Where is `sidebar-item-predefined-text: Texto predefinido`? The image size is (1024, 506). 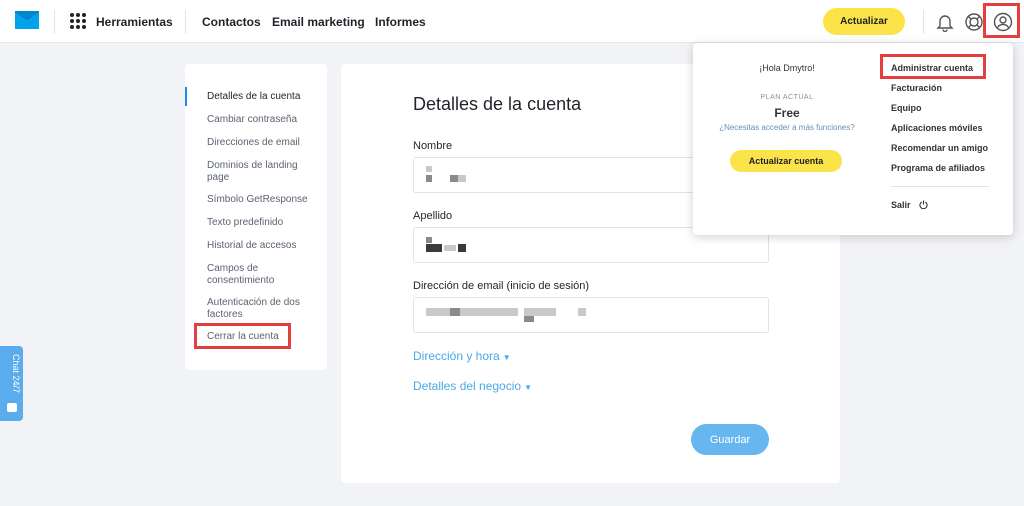 sidebar-item-predefined-text: Texto predefinido is located at coordinates (262, 223).